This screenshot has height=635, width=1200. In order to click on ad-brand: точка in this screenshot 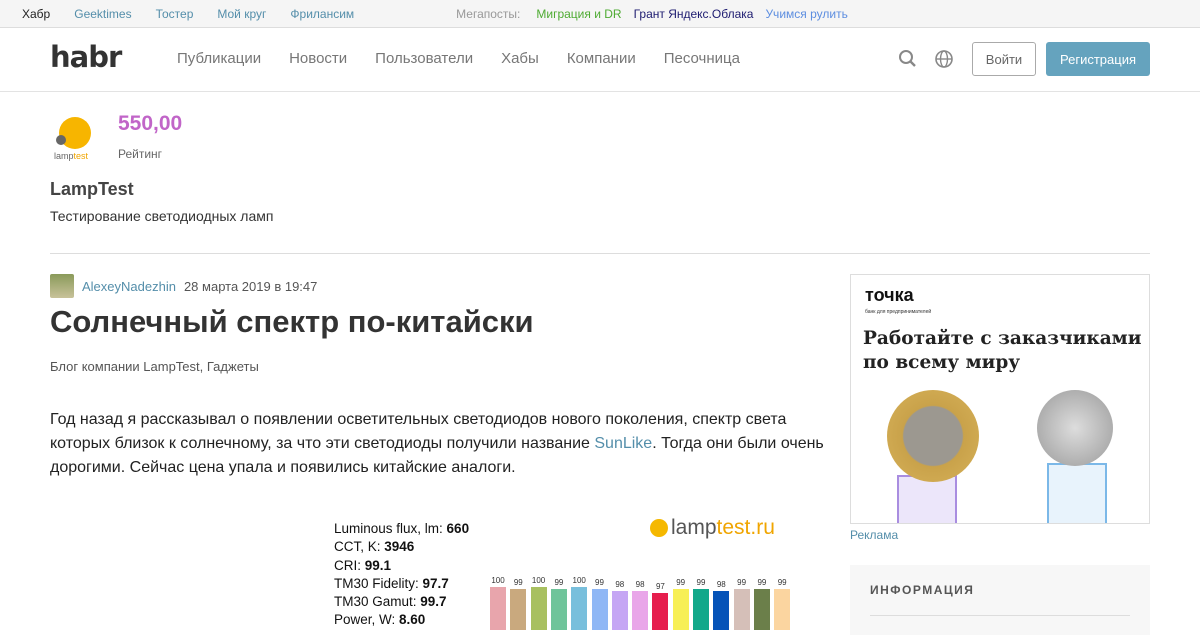, I will do `click(889, 295)`.